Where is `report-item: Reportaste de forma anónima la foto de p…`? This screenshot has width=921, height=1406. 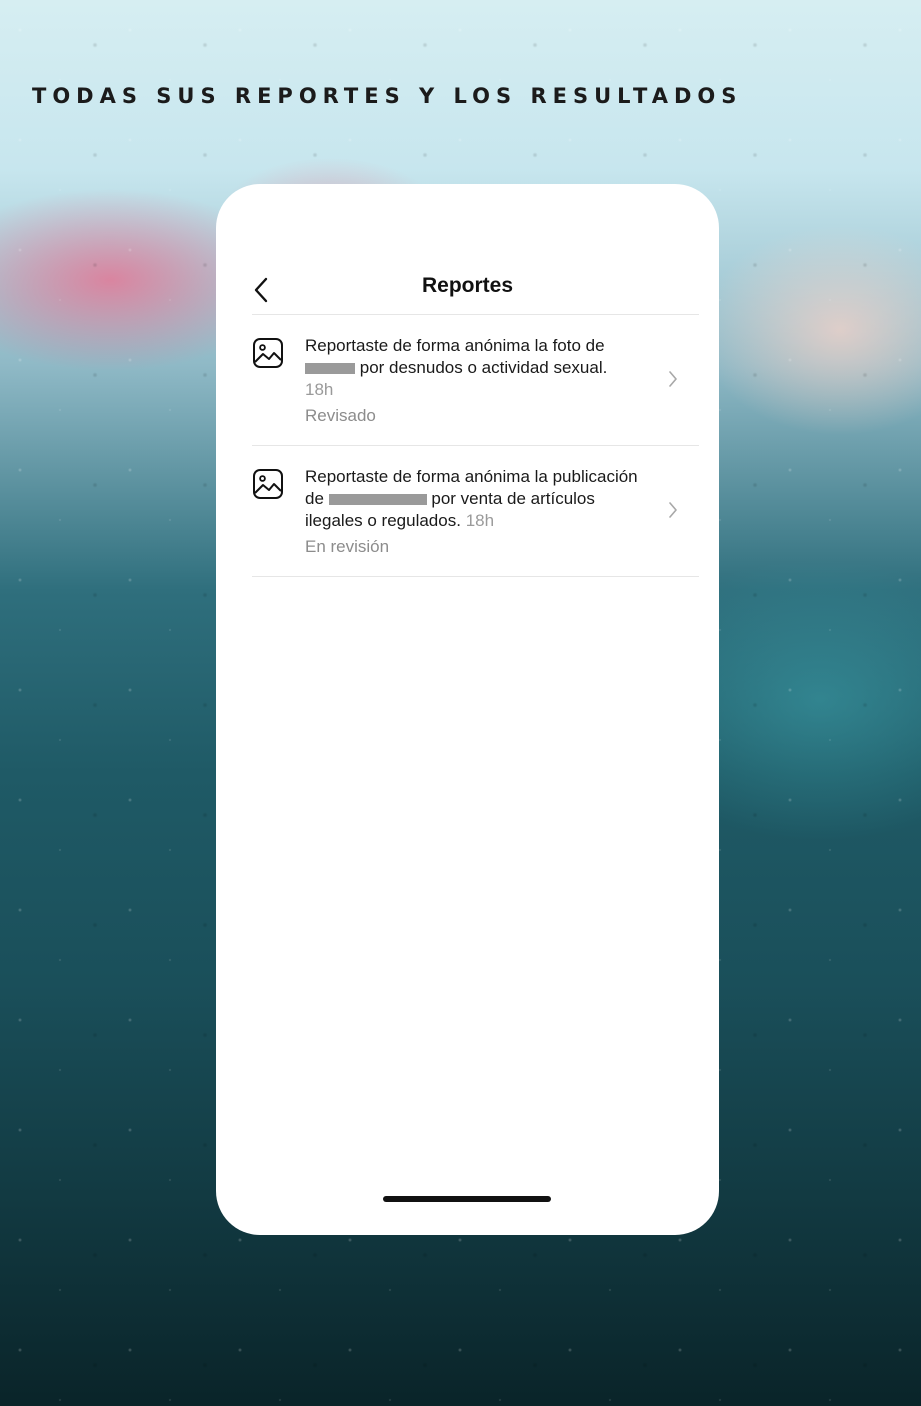 report-item: Reportaste de forma anónima la foto de p… is located at coordinates (475, 380).